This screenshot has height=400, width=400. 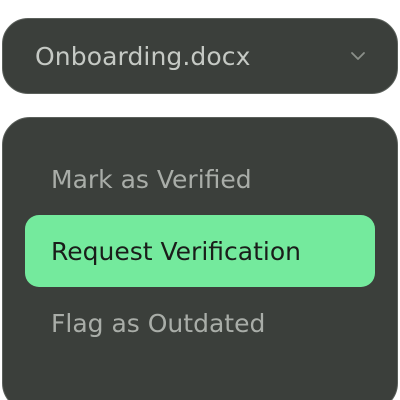 I want to click on menu-item-label: Request Verification, so click(x=176, y=251).